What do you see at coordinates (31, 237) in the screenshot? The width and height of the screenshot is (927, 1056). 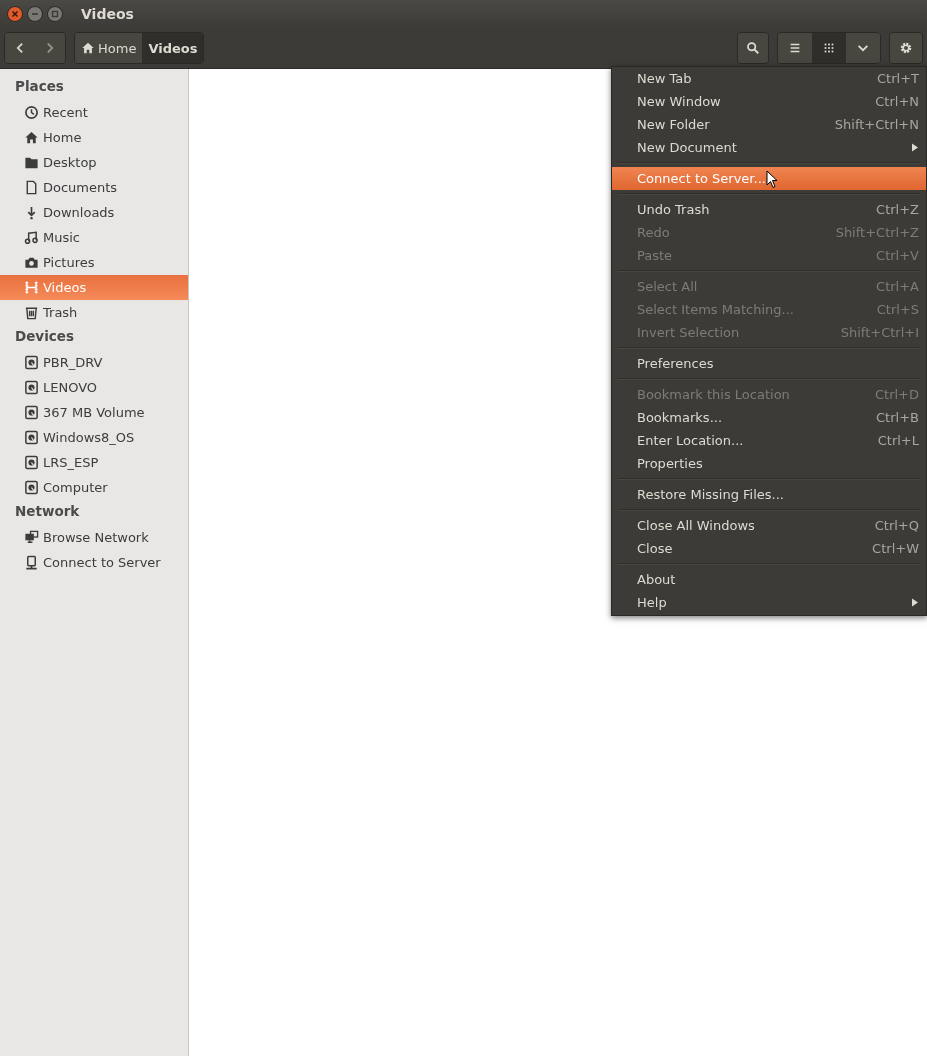 I see `music-note-icon` at bounding box center [31, 237].